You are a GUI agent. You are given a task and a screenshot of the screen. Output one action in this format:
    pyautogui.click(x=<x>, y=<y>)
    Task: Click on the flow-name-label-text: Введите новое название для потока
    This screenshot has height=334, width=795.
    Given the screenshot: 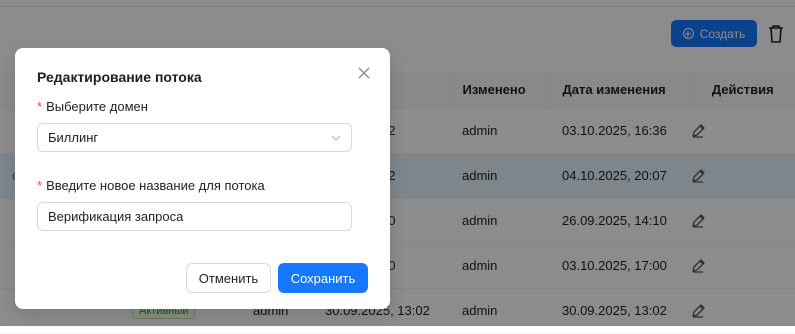 What is the action you would take?
    pyautogui.click(x=155, y=185)
    